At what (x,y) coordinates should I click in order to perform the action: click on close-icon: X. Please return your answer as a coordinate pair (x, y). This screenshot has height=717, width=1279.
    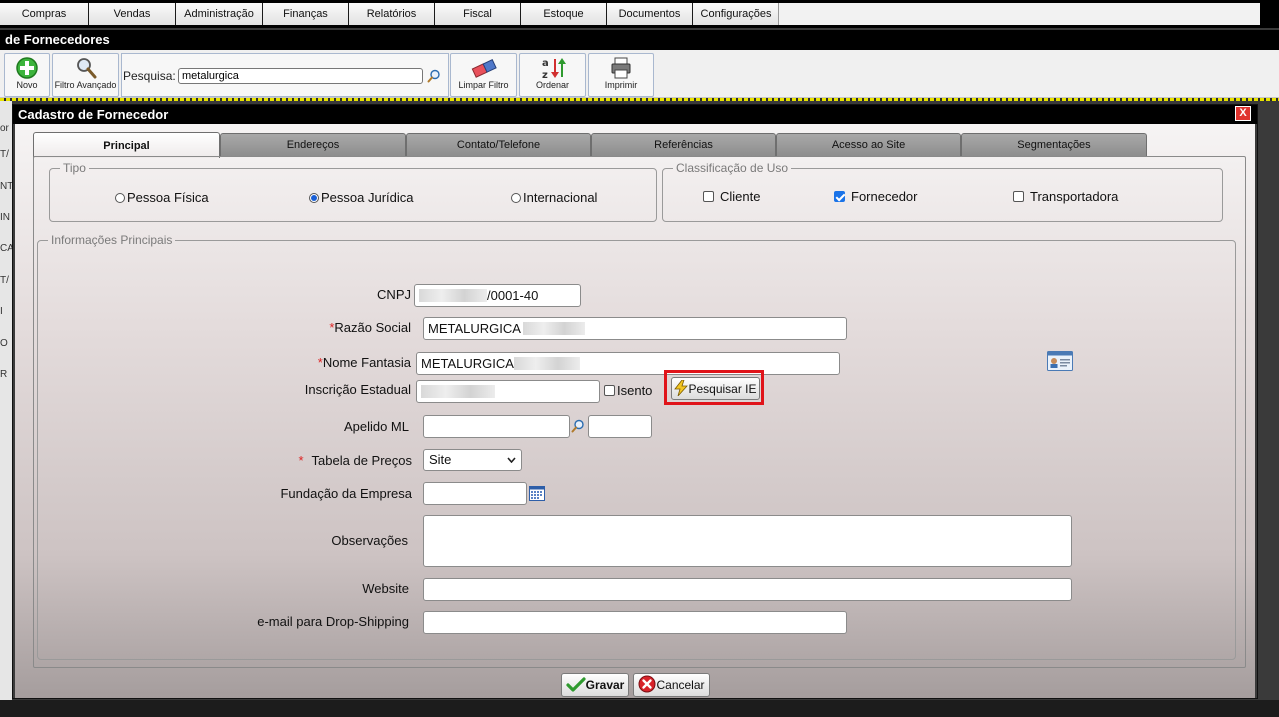
    Looking at the image, I should click on (1243, 113).